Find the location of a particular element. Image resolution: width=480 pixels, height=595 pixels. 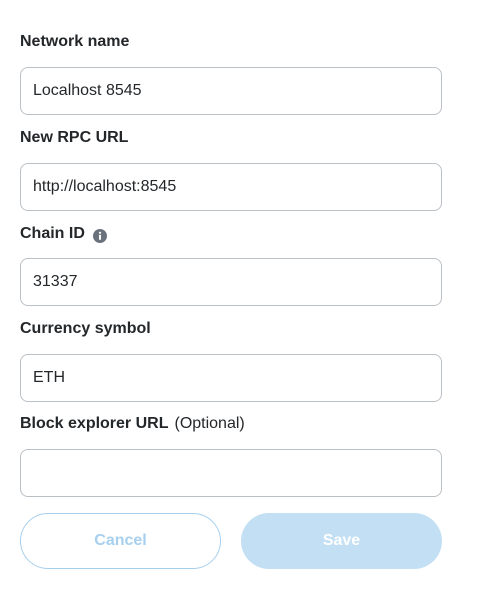

chain-id-label-row: Chain ID is located at coordinates (63, 234).